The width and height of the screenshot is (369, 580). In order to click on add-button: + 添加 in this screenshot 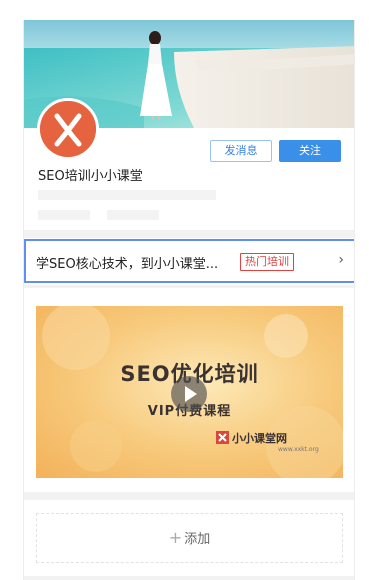, I will do `click(189, 538)`.